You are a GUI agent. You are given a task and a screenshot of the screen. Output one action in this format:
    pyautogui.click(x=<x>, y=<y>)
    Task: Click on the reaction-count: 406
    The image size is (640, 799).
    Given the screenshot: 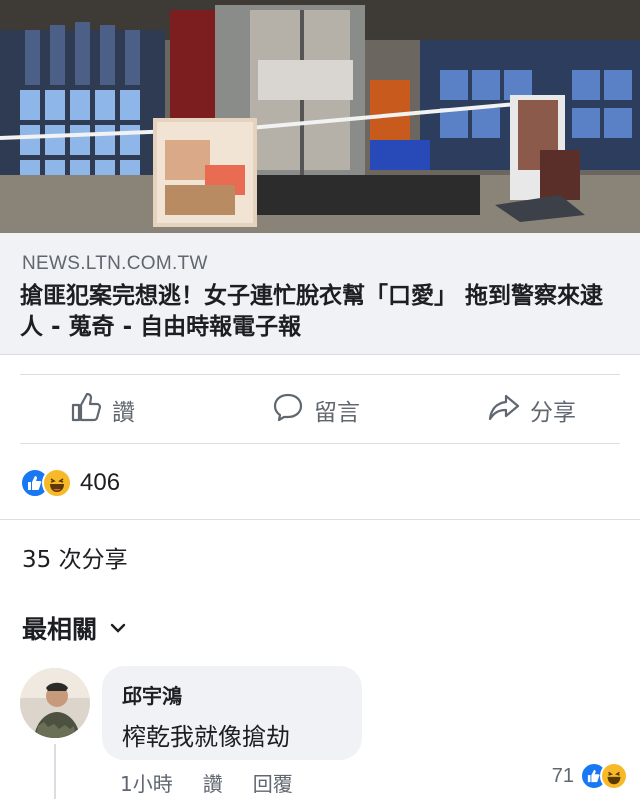 What is the action you would take?
    pyautogui.click(x=100, y=482)
    